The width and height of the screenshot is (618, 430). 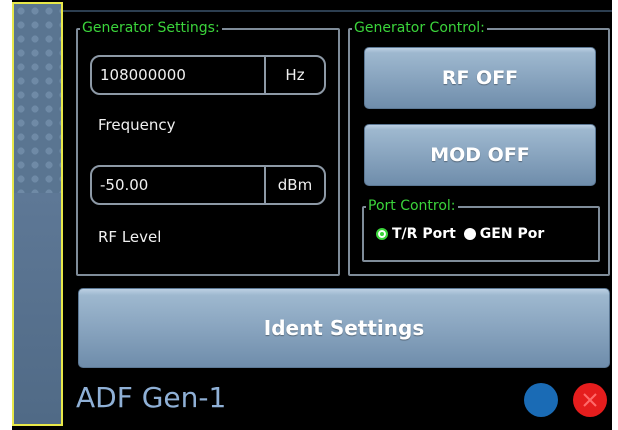 I want to click on frequency-value: 108000000, so click(x=178, y=75).